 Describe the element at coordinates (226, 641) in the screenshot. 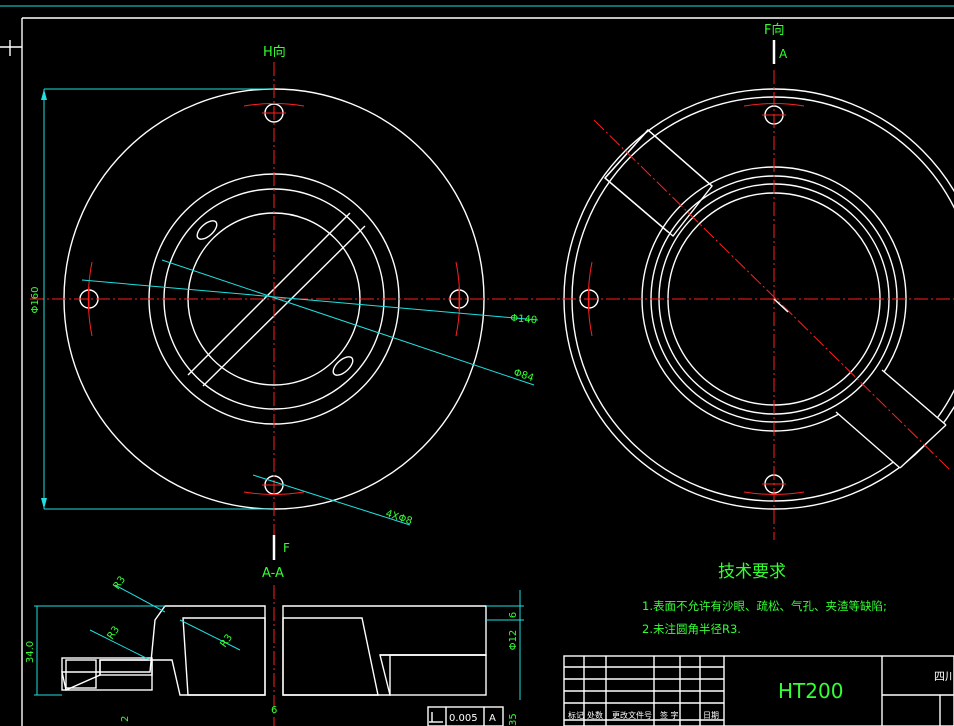

I see `dim-r3-c: R3` at that location.